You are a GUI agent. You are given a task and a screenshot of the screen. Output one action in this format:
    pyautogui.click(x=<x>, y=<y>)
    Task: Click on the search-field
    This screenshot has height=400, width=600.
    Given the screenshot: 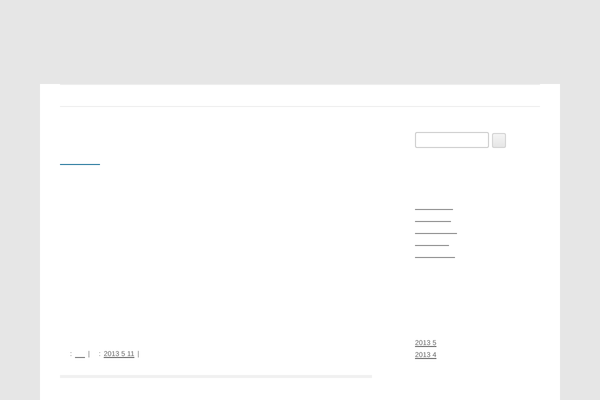 What is the action you would take?
    pyautogui.click(x=452, y=140)
    